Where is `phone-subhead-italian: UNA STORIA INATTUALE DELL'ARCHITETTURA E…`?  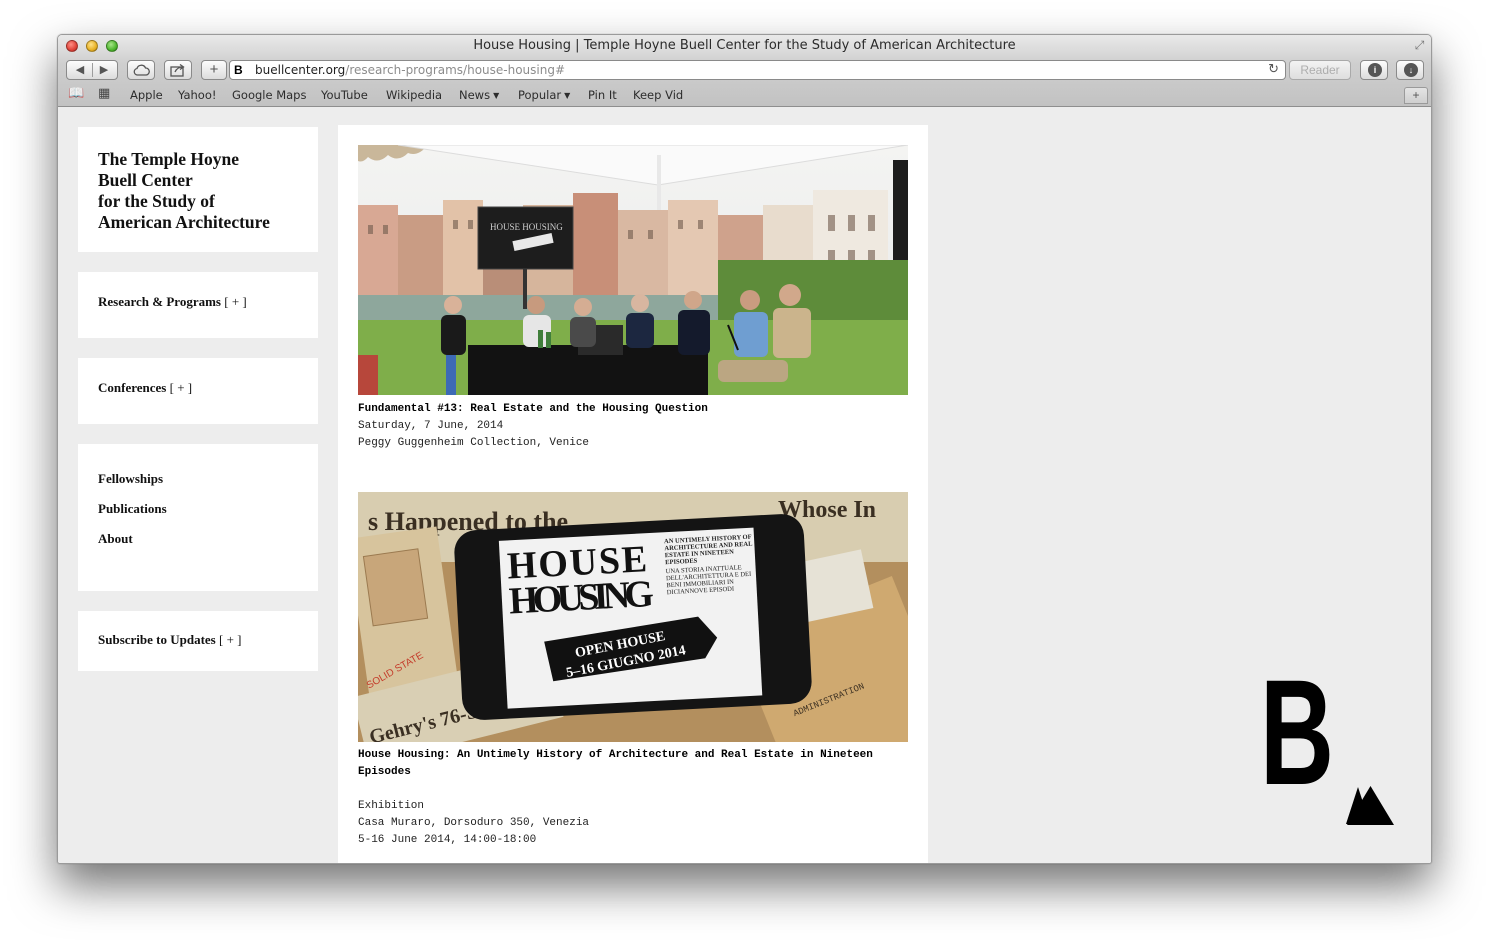 phone-subhead-italian: UNA STORIA INATTUALE DELL'ARCHITETTURA E… is located at coordinates (708, 580).